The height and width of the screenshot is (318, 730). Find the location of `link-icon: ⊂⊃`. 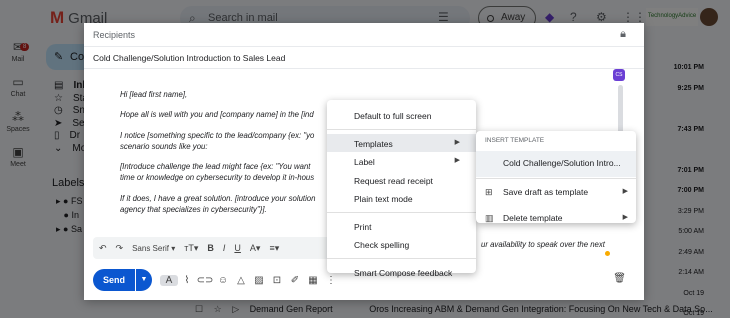

link-icon: ⊂⊃ is located at coordinates (205, 280).